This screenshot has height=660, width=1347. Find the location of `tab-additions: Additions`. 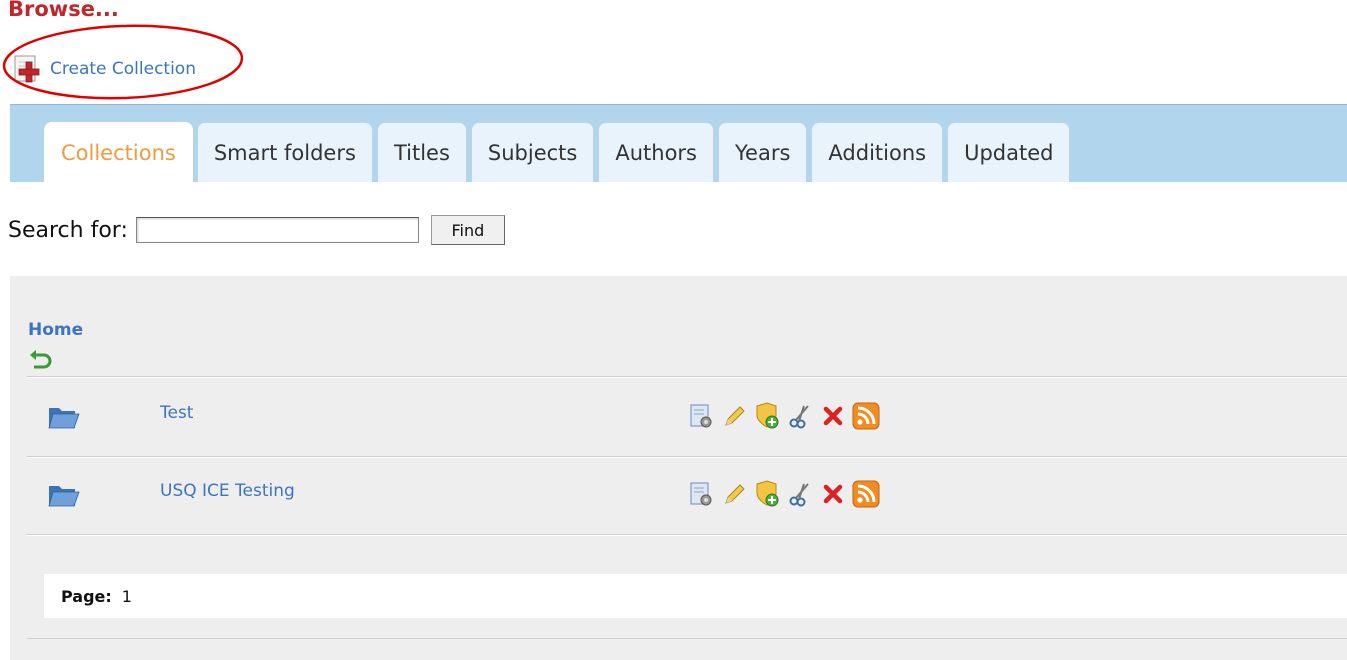

tab-additions: Additions is located at coordinates (877, 152).